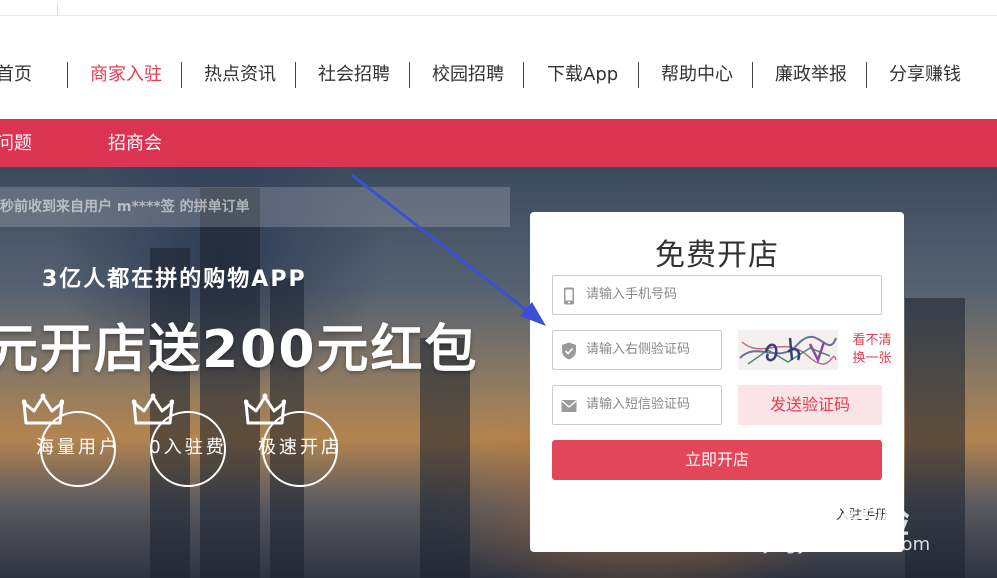  What do you see at coordinates (569, 351) in the screenshot?
I see `shield-icon` at bounding box center [569, 351].